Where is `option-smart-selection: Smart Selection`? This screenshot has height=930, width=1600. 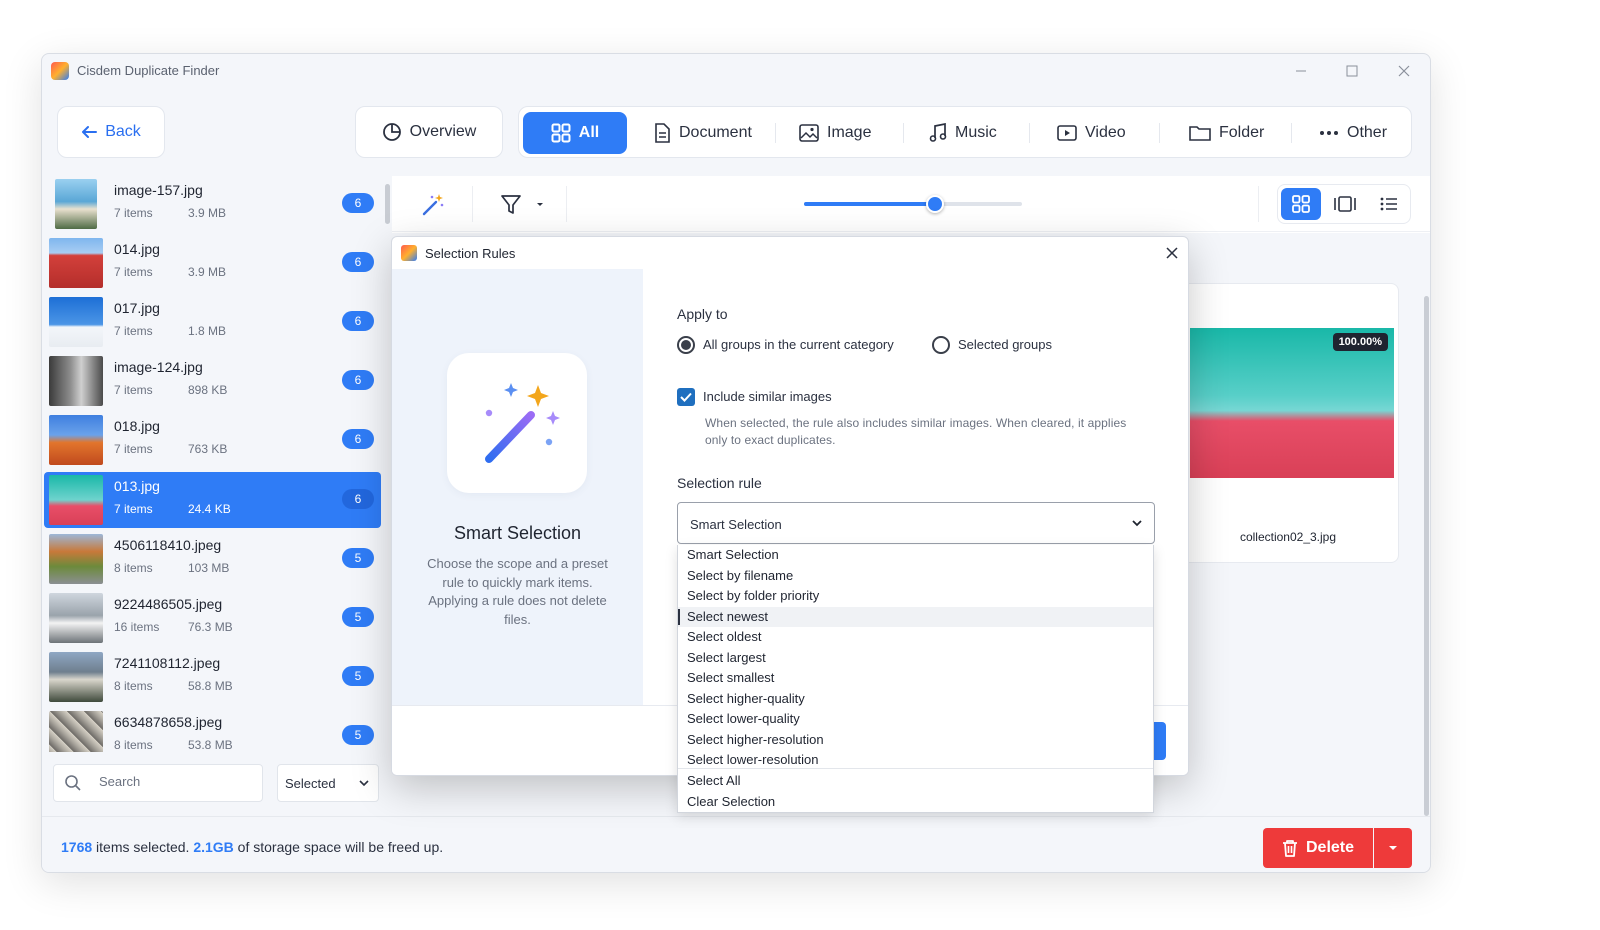
option-smart-selection: Smart Selection is located at coordinates (915, 555).